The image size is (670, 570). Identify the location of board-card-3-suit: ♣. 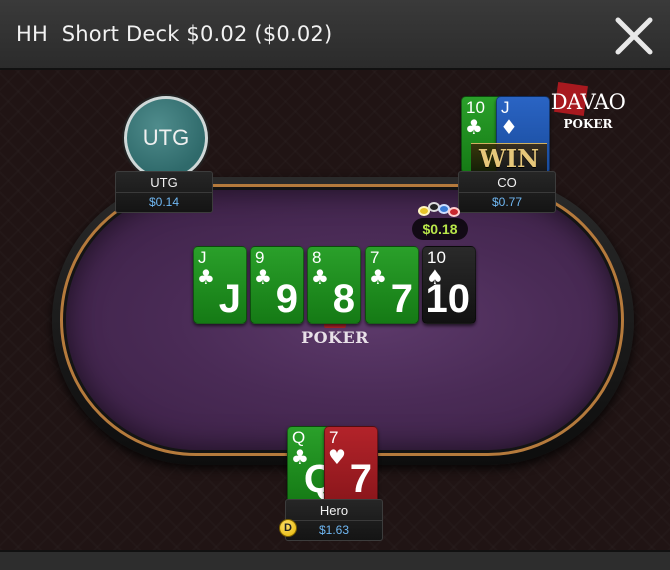
(320, 277).